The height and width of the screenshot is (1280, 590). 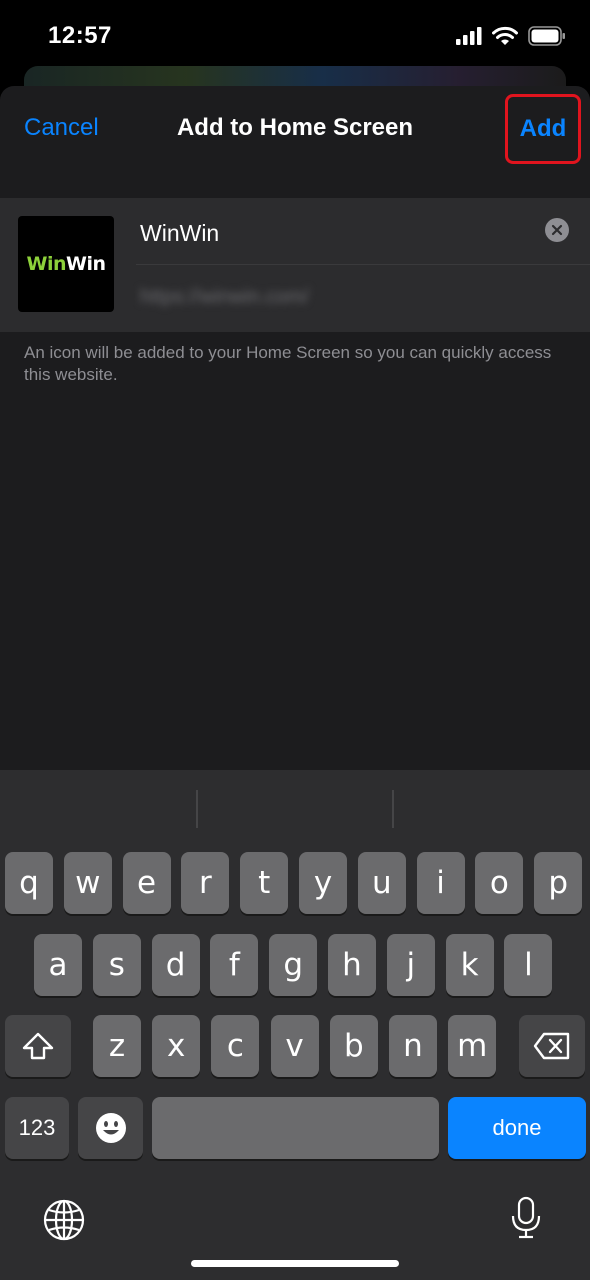 What do you see at coordinates (46, 264) in the screenshot?
I see `logo-text-green: Win` at bounding box center [46, 264].